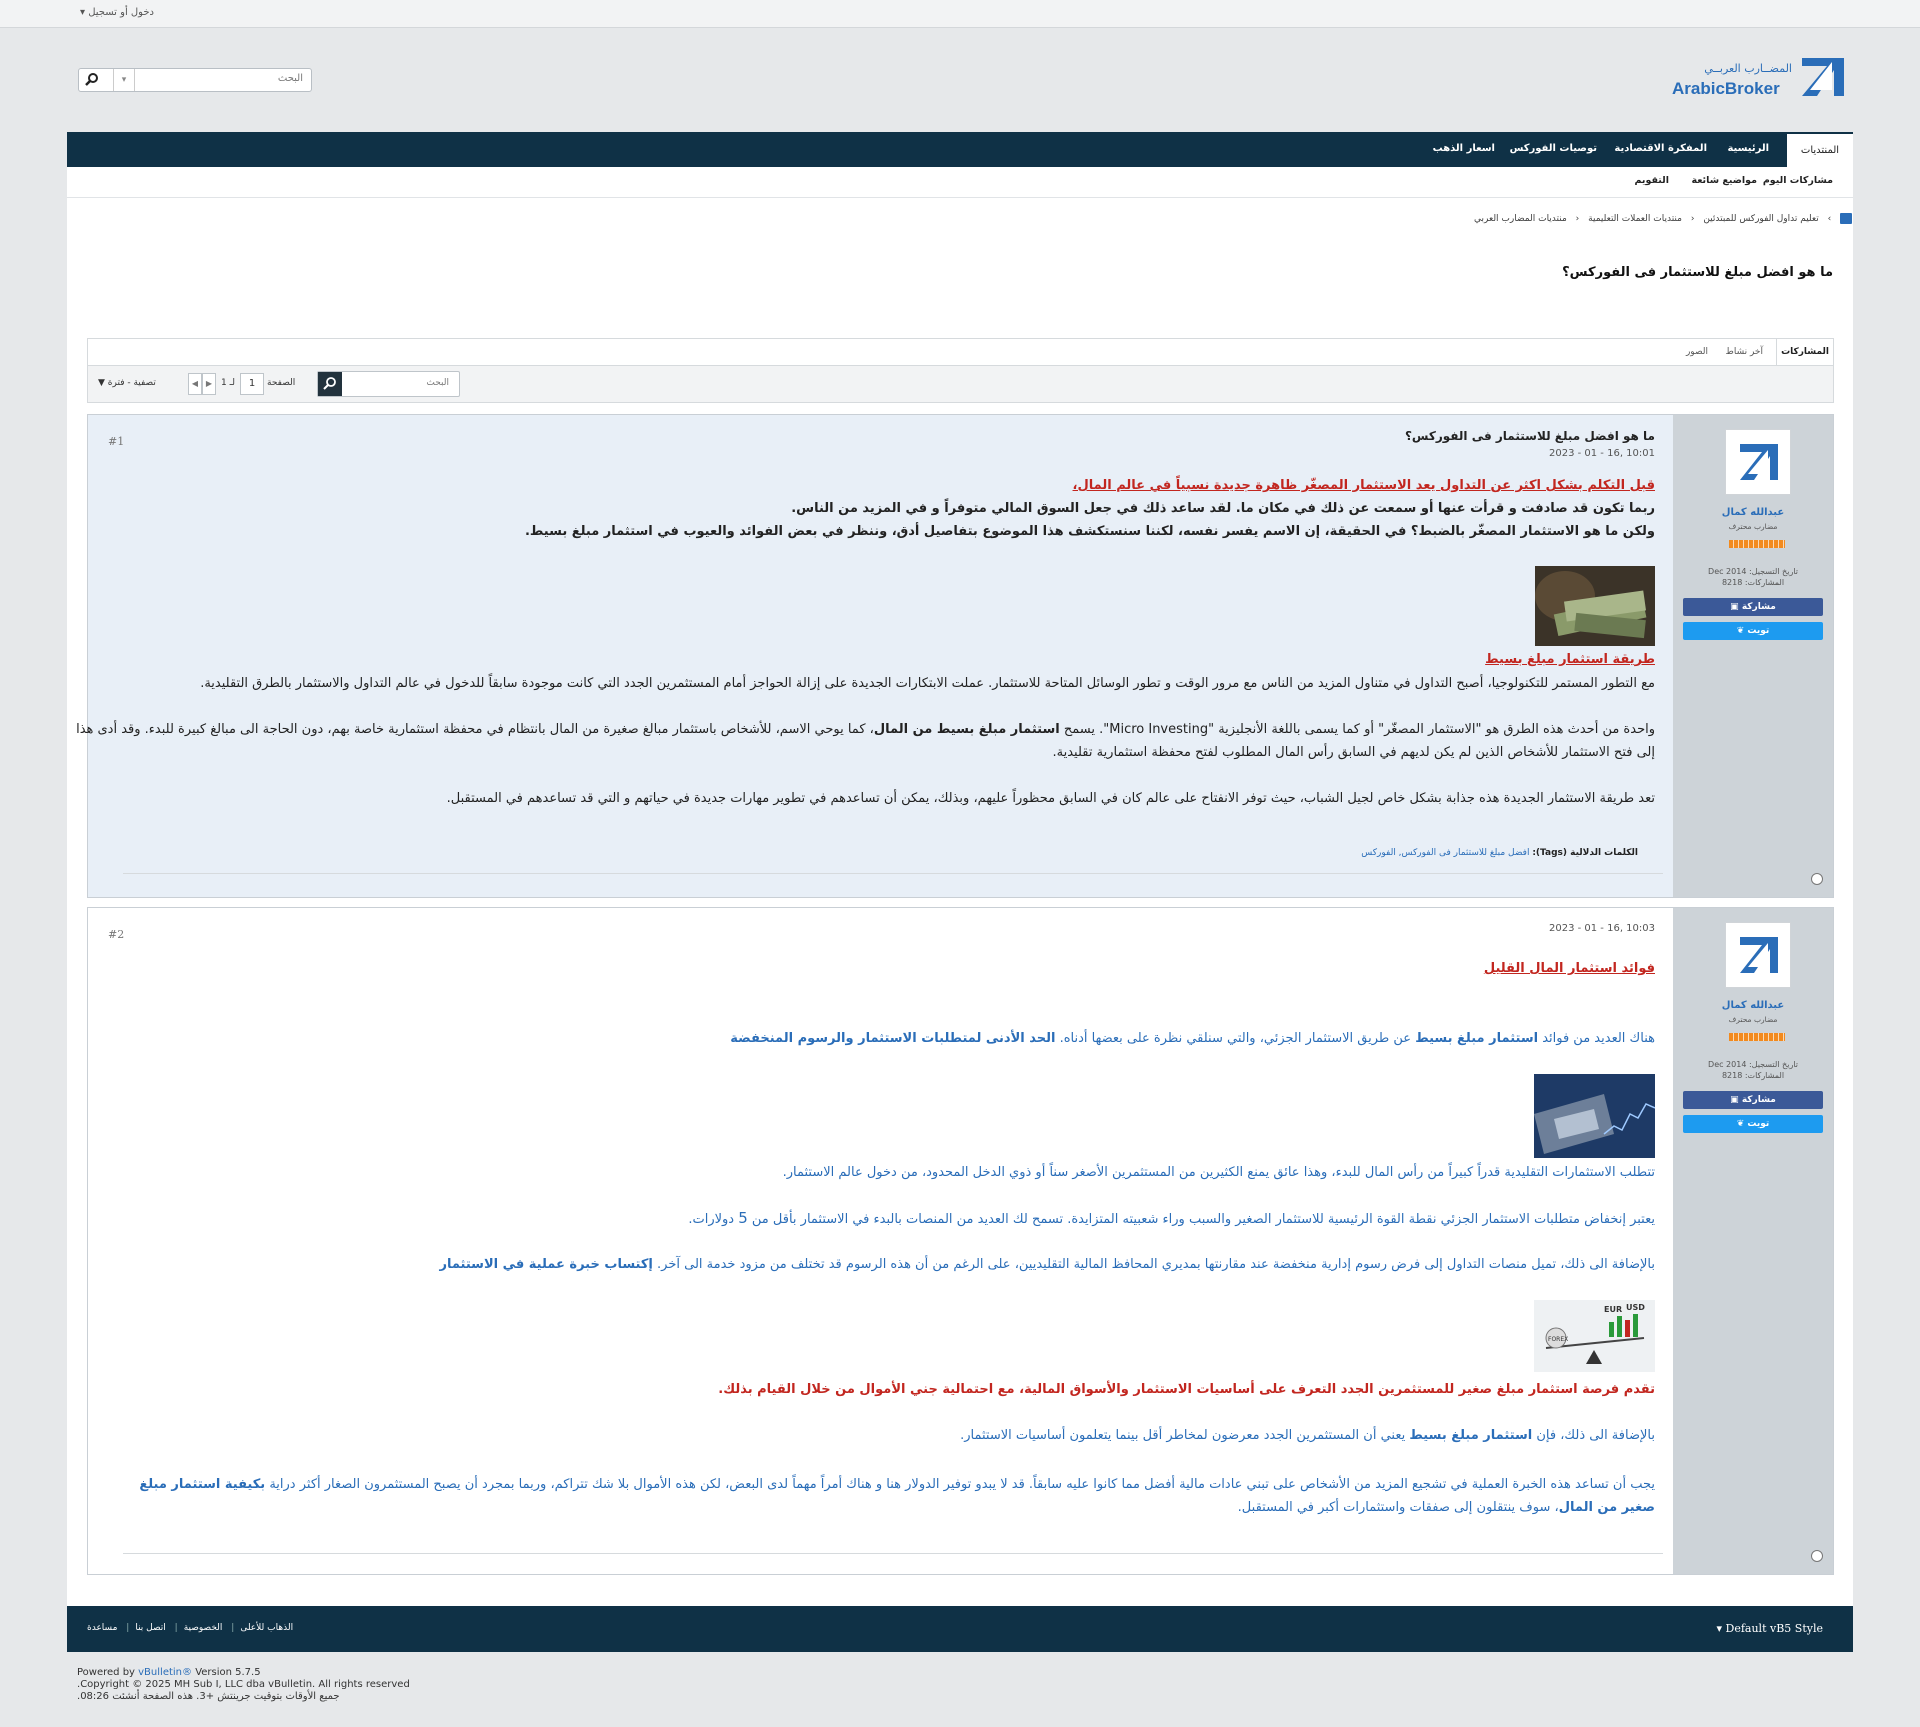 This screenshot has width=1920, height=1727. I want to click on prev-page-button: ◀, so click(195, 384).